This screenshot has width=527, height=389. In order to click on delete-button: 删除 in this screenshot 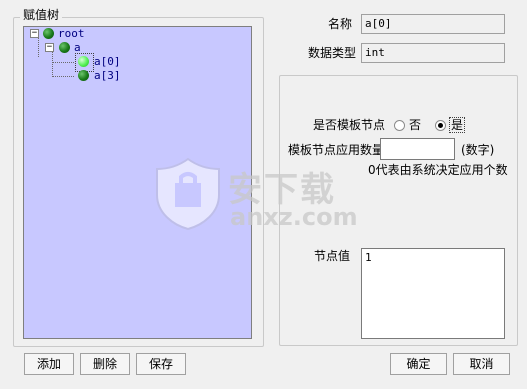, I will do `click(105, 364)`.